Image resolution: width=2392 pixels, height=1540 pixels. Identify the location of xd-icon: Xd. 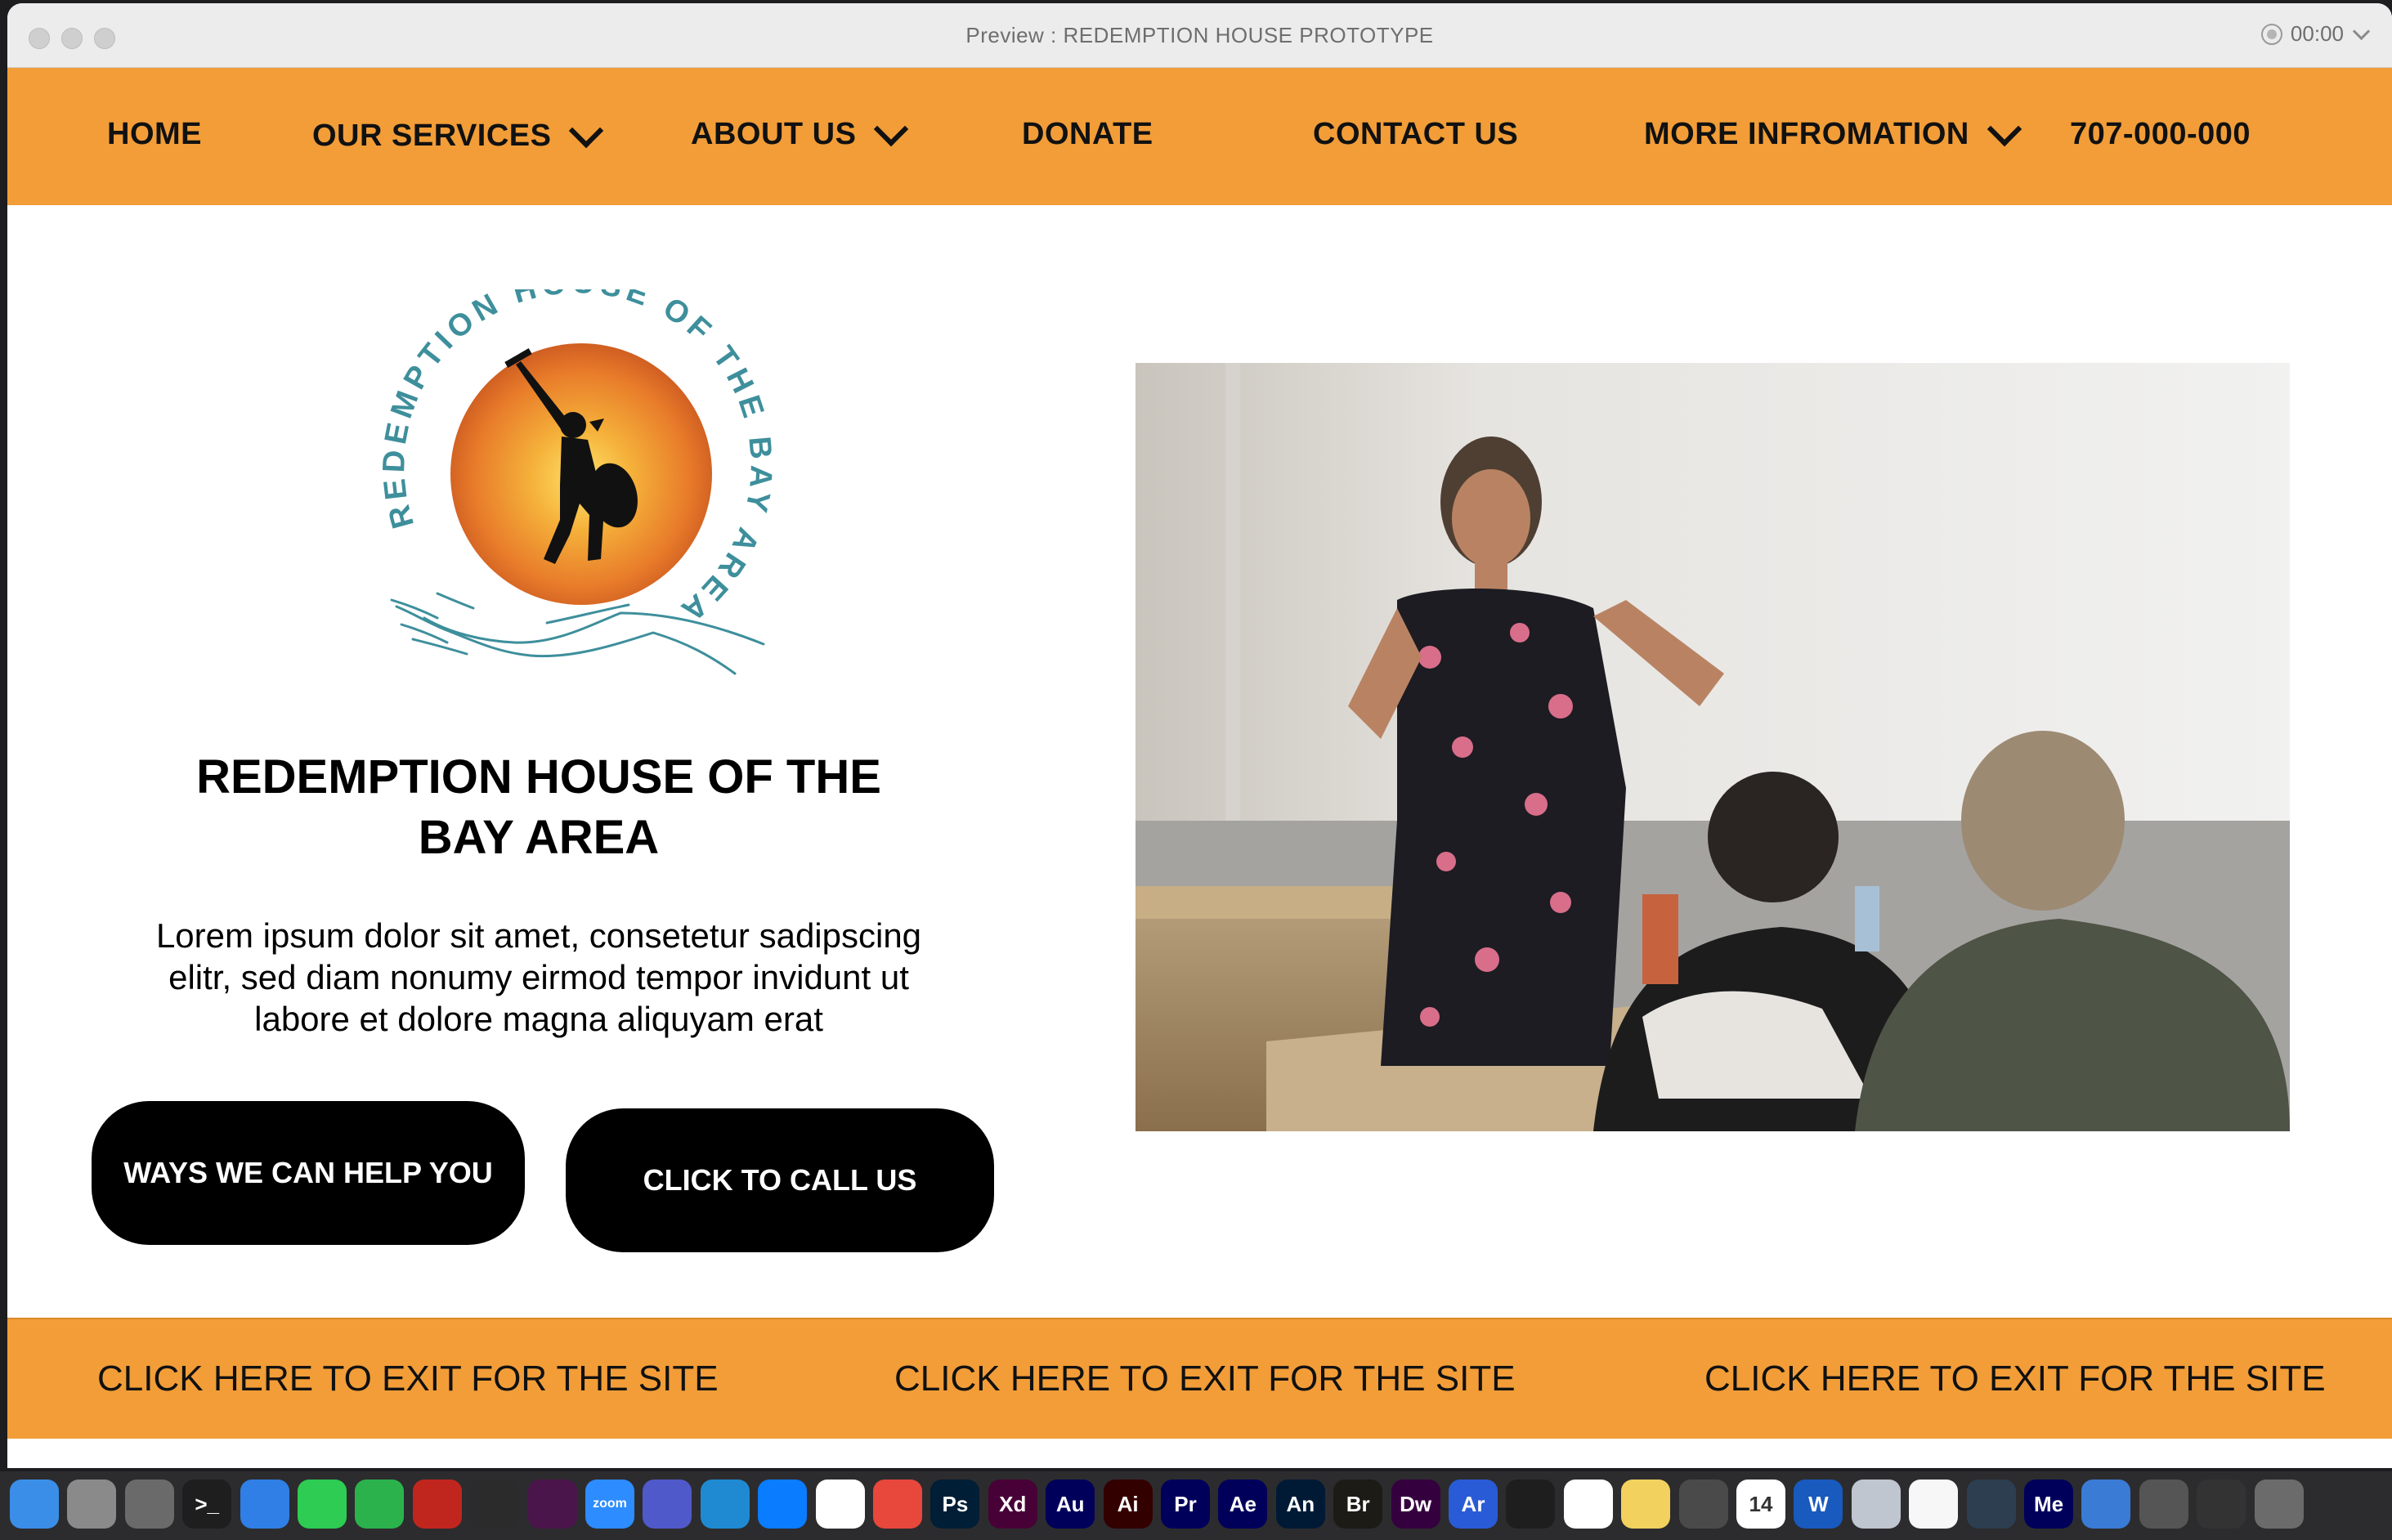
(1013, 1504).